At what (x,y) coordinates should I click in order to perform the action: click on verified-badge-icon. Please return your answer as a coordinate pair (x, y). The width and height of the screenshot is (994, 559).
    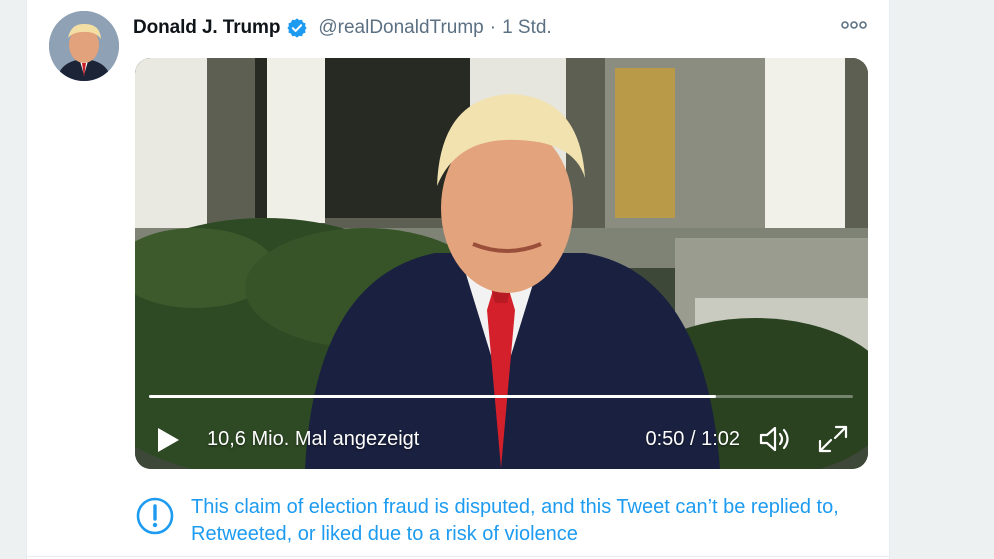
    Looking at the image, I should click on (297, 28).